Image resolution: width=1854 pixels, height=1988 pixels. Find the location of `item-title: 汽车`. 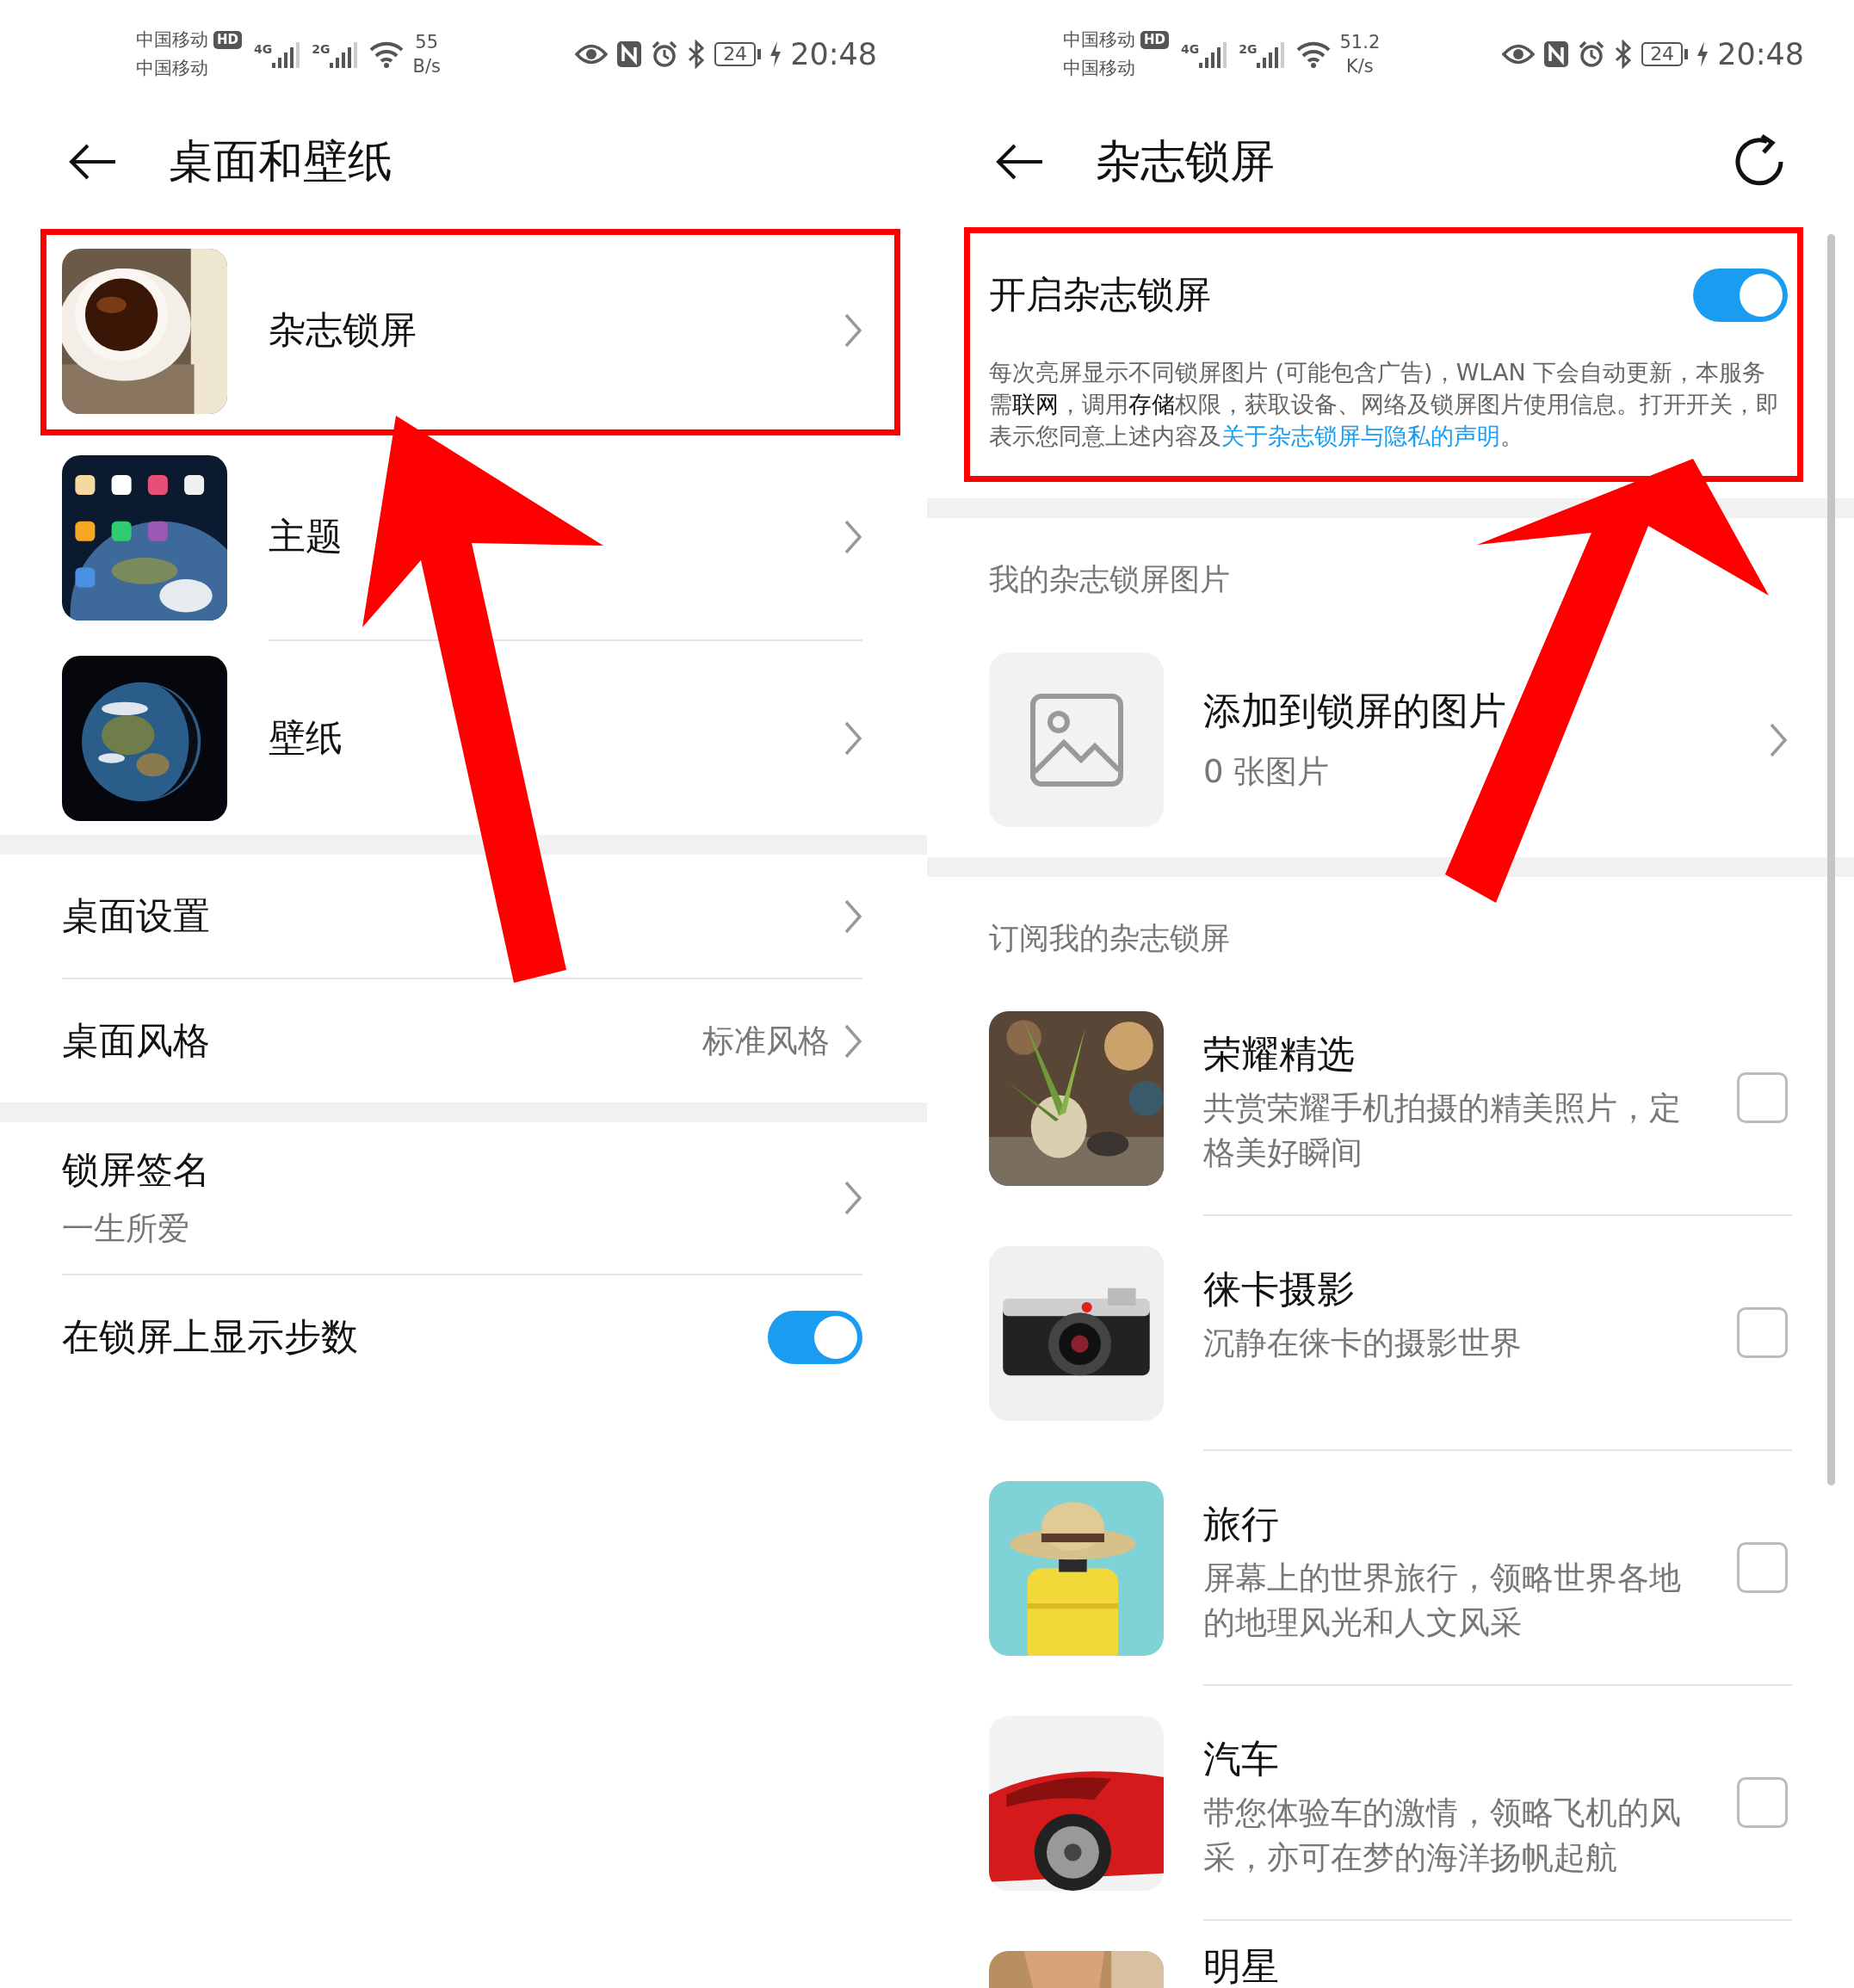

item-title: 汽车 is located at coordinates (1242, 1759).